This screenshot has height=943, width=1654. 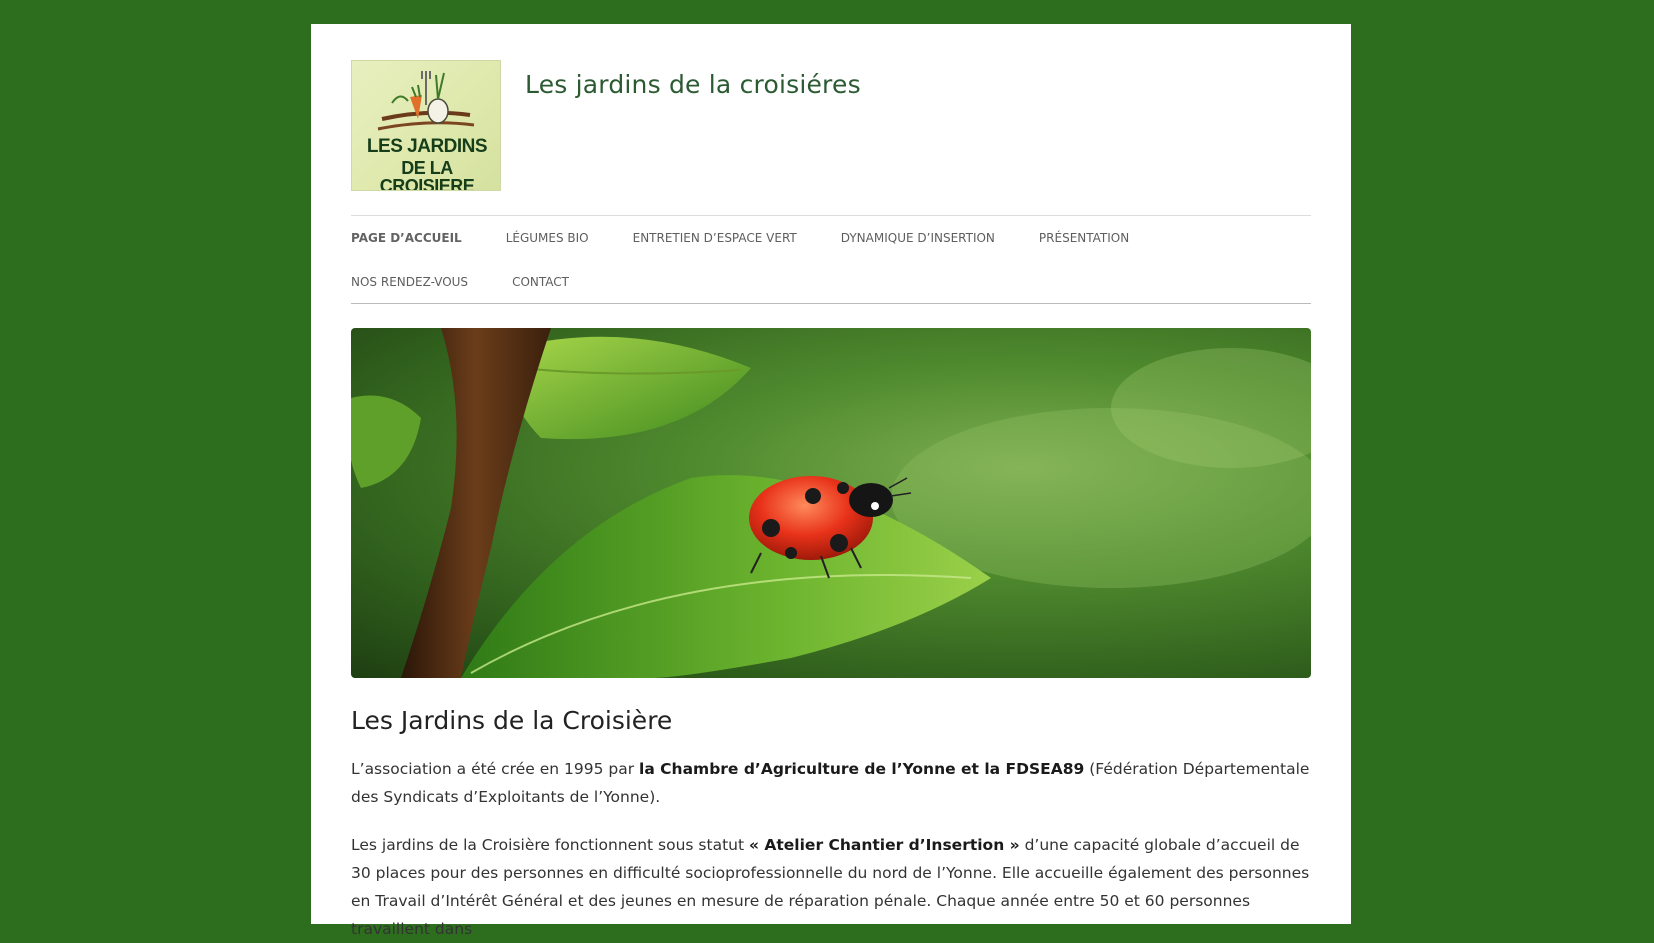 I want to click on nav-item-entretien-espace-vert: Entretien d’espace vert, so click(x=715, y=244).